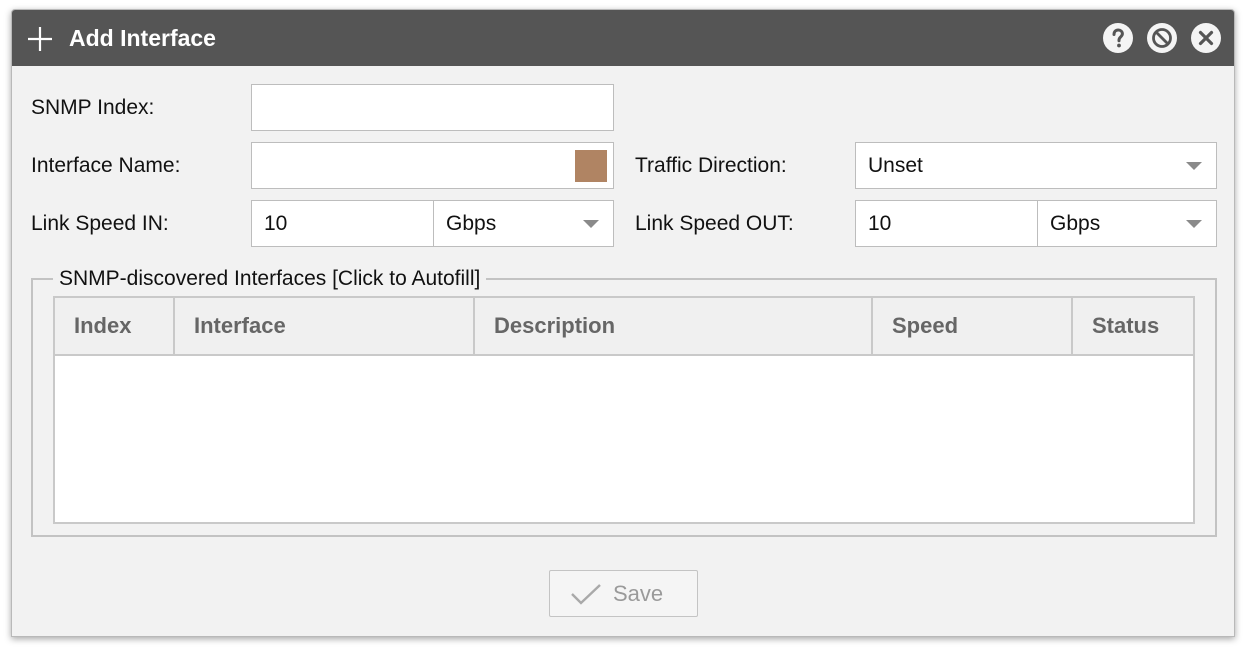 Image resolution: width=1248 pixels, height=654 pixels. Describe the element at coordinates (586, 596) in the screenshot. I see `checkmark-icon` at that location.